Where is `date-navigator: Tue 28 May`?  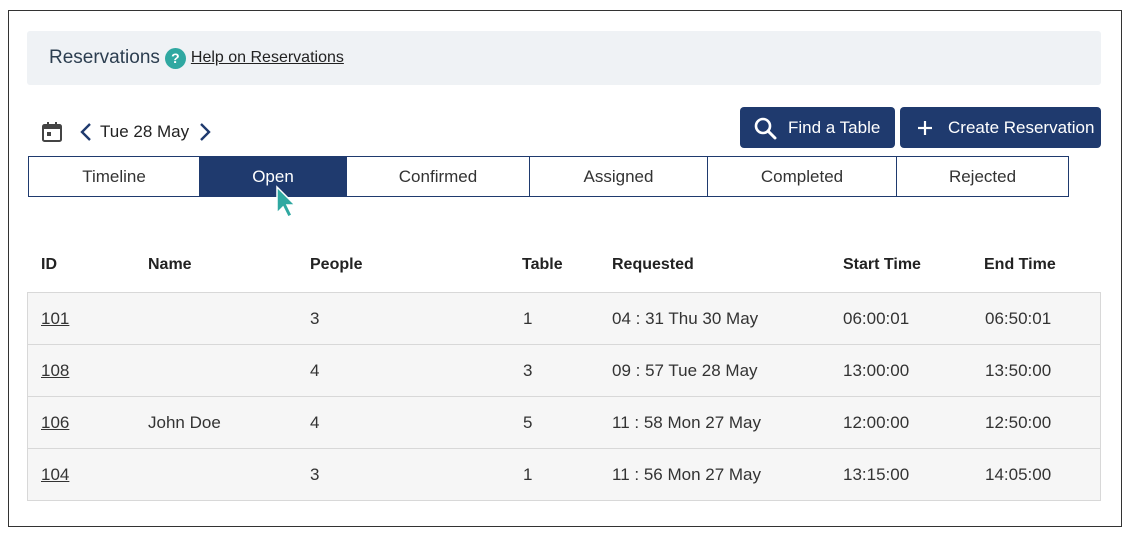
date-navigator: Tue 28 May is located at coordinates (126, 132).